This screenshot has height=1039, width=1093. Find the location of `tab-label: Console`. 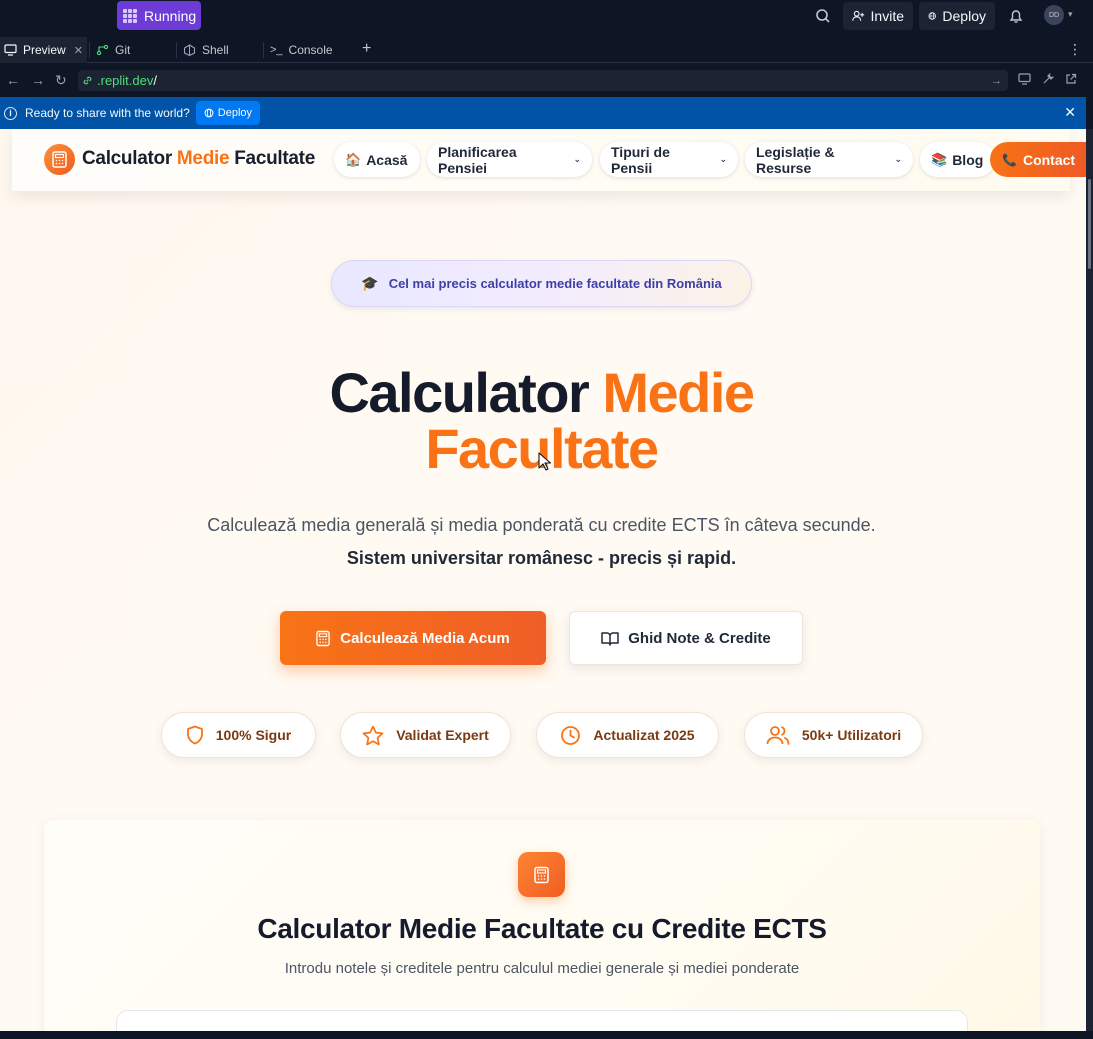

tab-label: Console is located at coordinates (310, 50).